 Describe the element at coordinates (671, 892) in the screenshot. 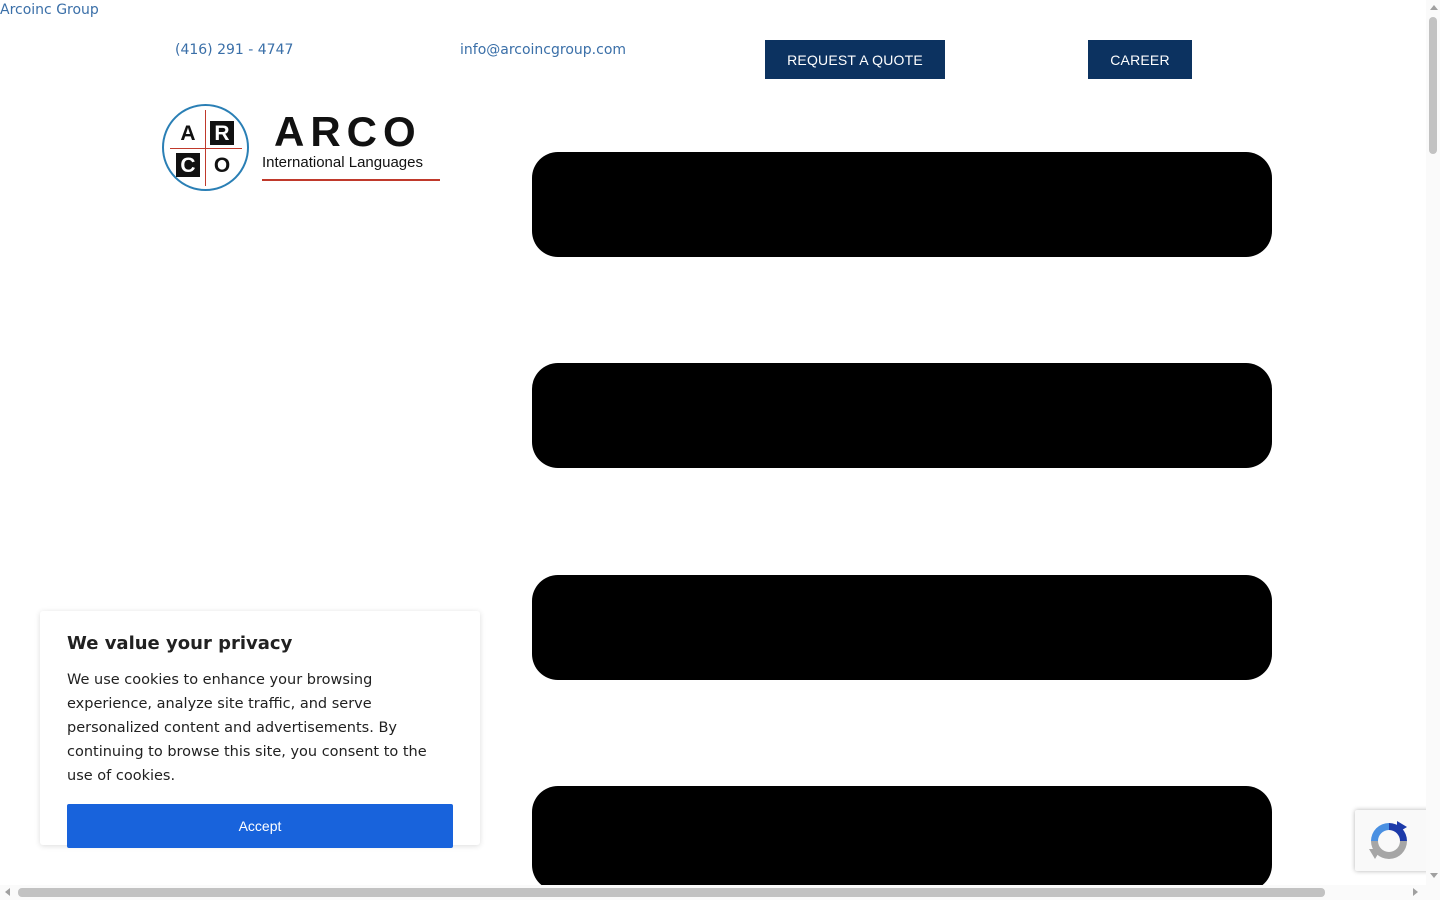

I see `horizontal-scroll-thumb` at that location.